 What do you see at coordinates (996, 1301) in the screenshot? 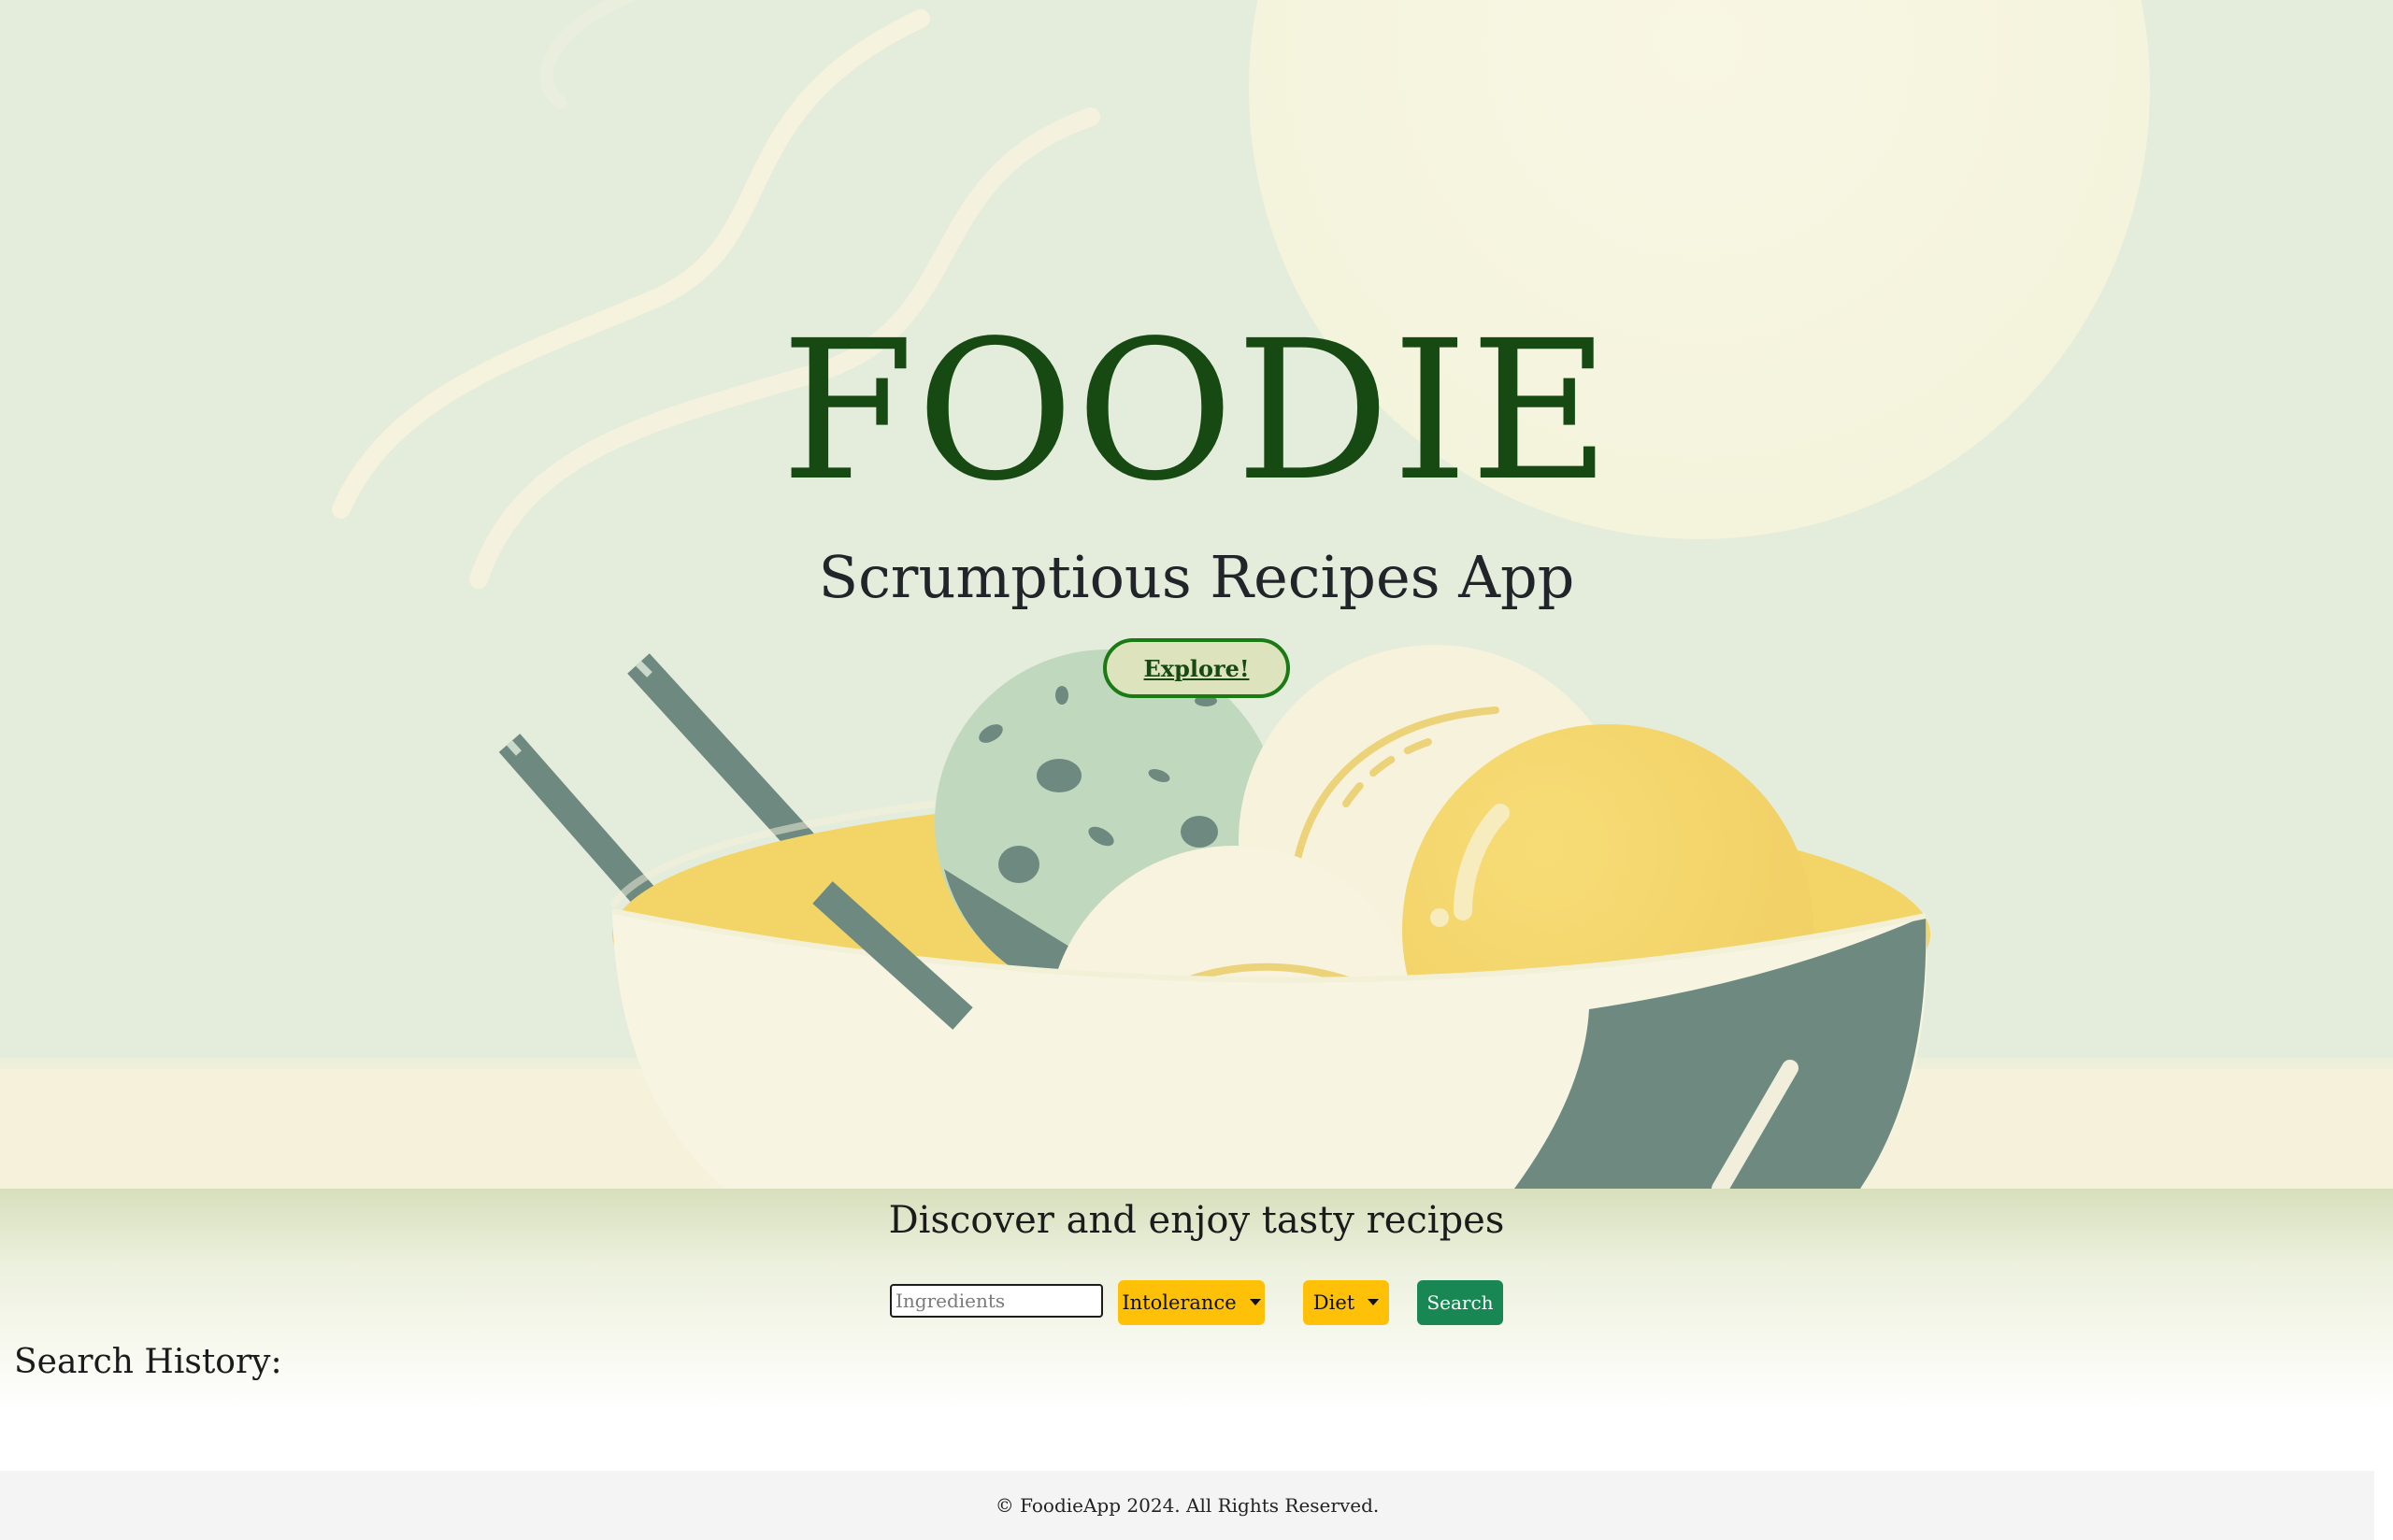
I see `ingredients-input` at bounding box center [996, 1301].